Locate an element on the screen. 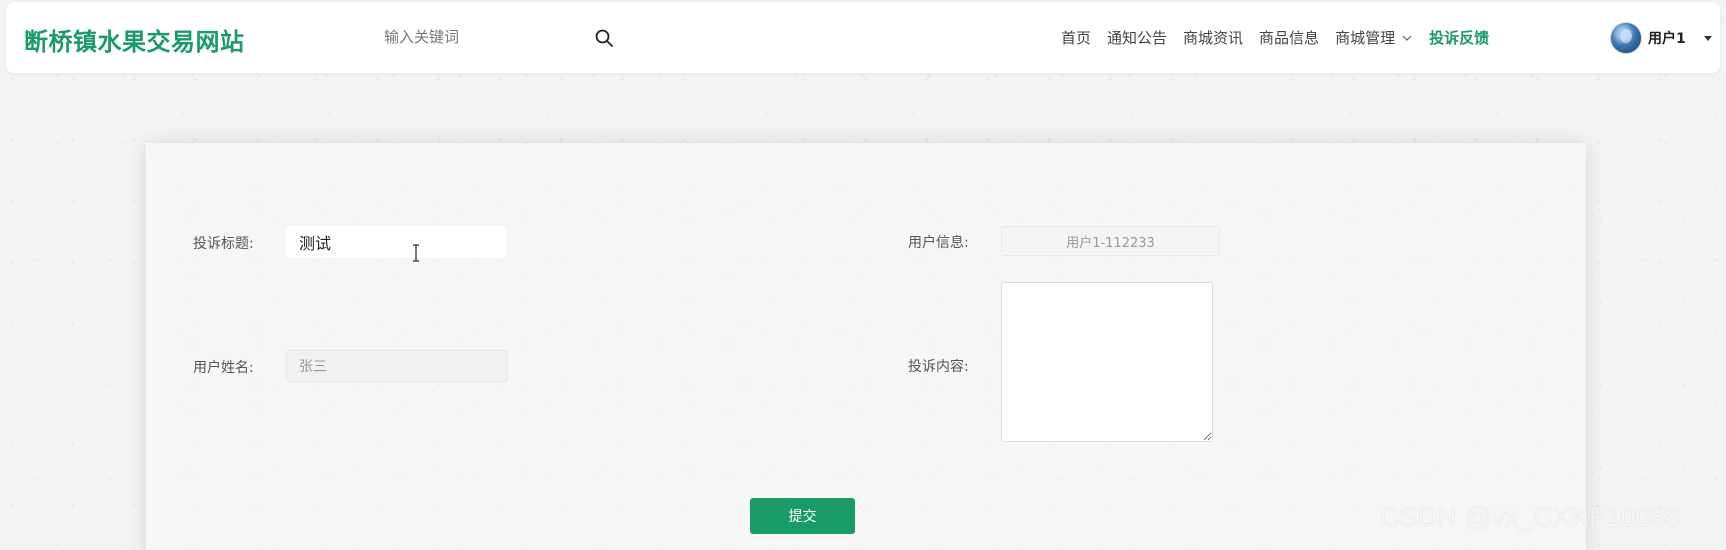 The width and height of the screenshot is (1726, 550). search-icon is located at coordinates (604, 38).